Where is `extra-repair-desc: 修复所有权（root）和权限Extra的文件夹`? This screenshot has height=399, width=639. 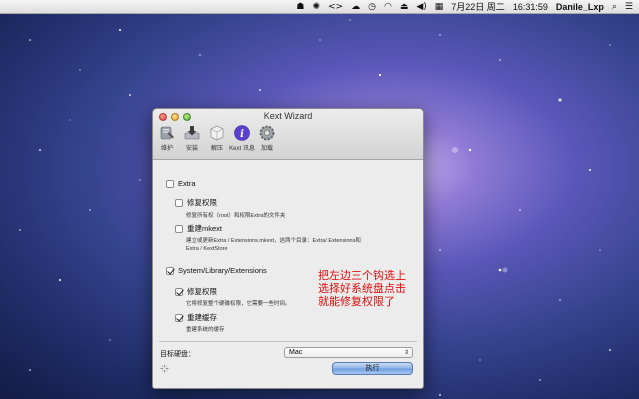
extra-repair-desc: 修复所有权（root）和权限Extra的文件夹 is located at coordinates (236, 216).